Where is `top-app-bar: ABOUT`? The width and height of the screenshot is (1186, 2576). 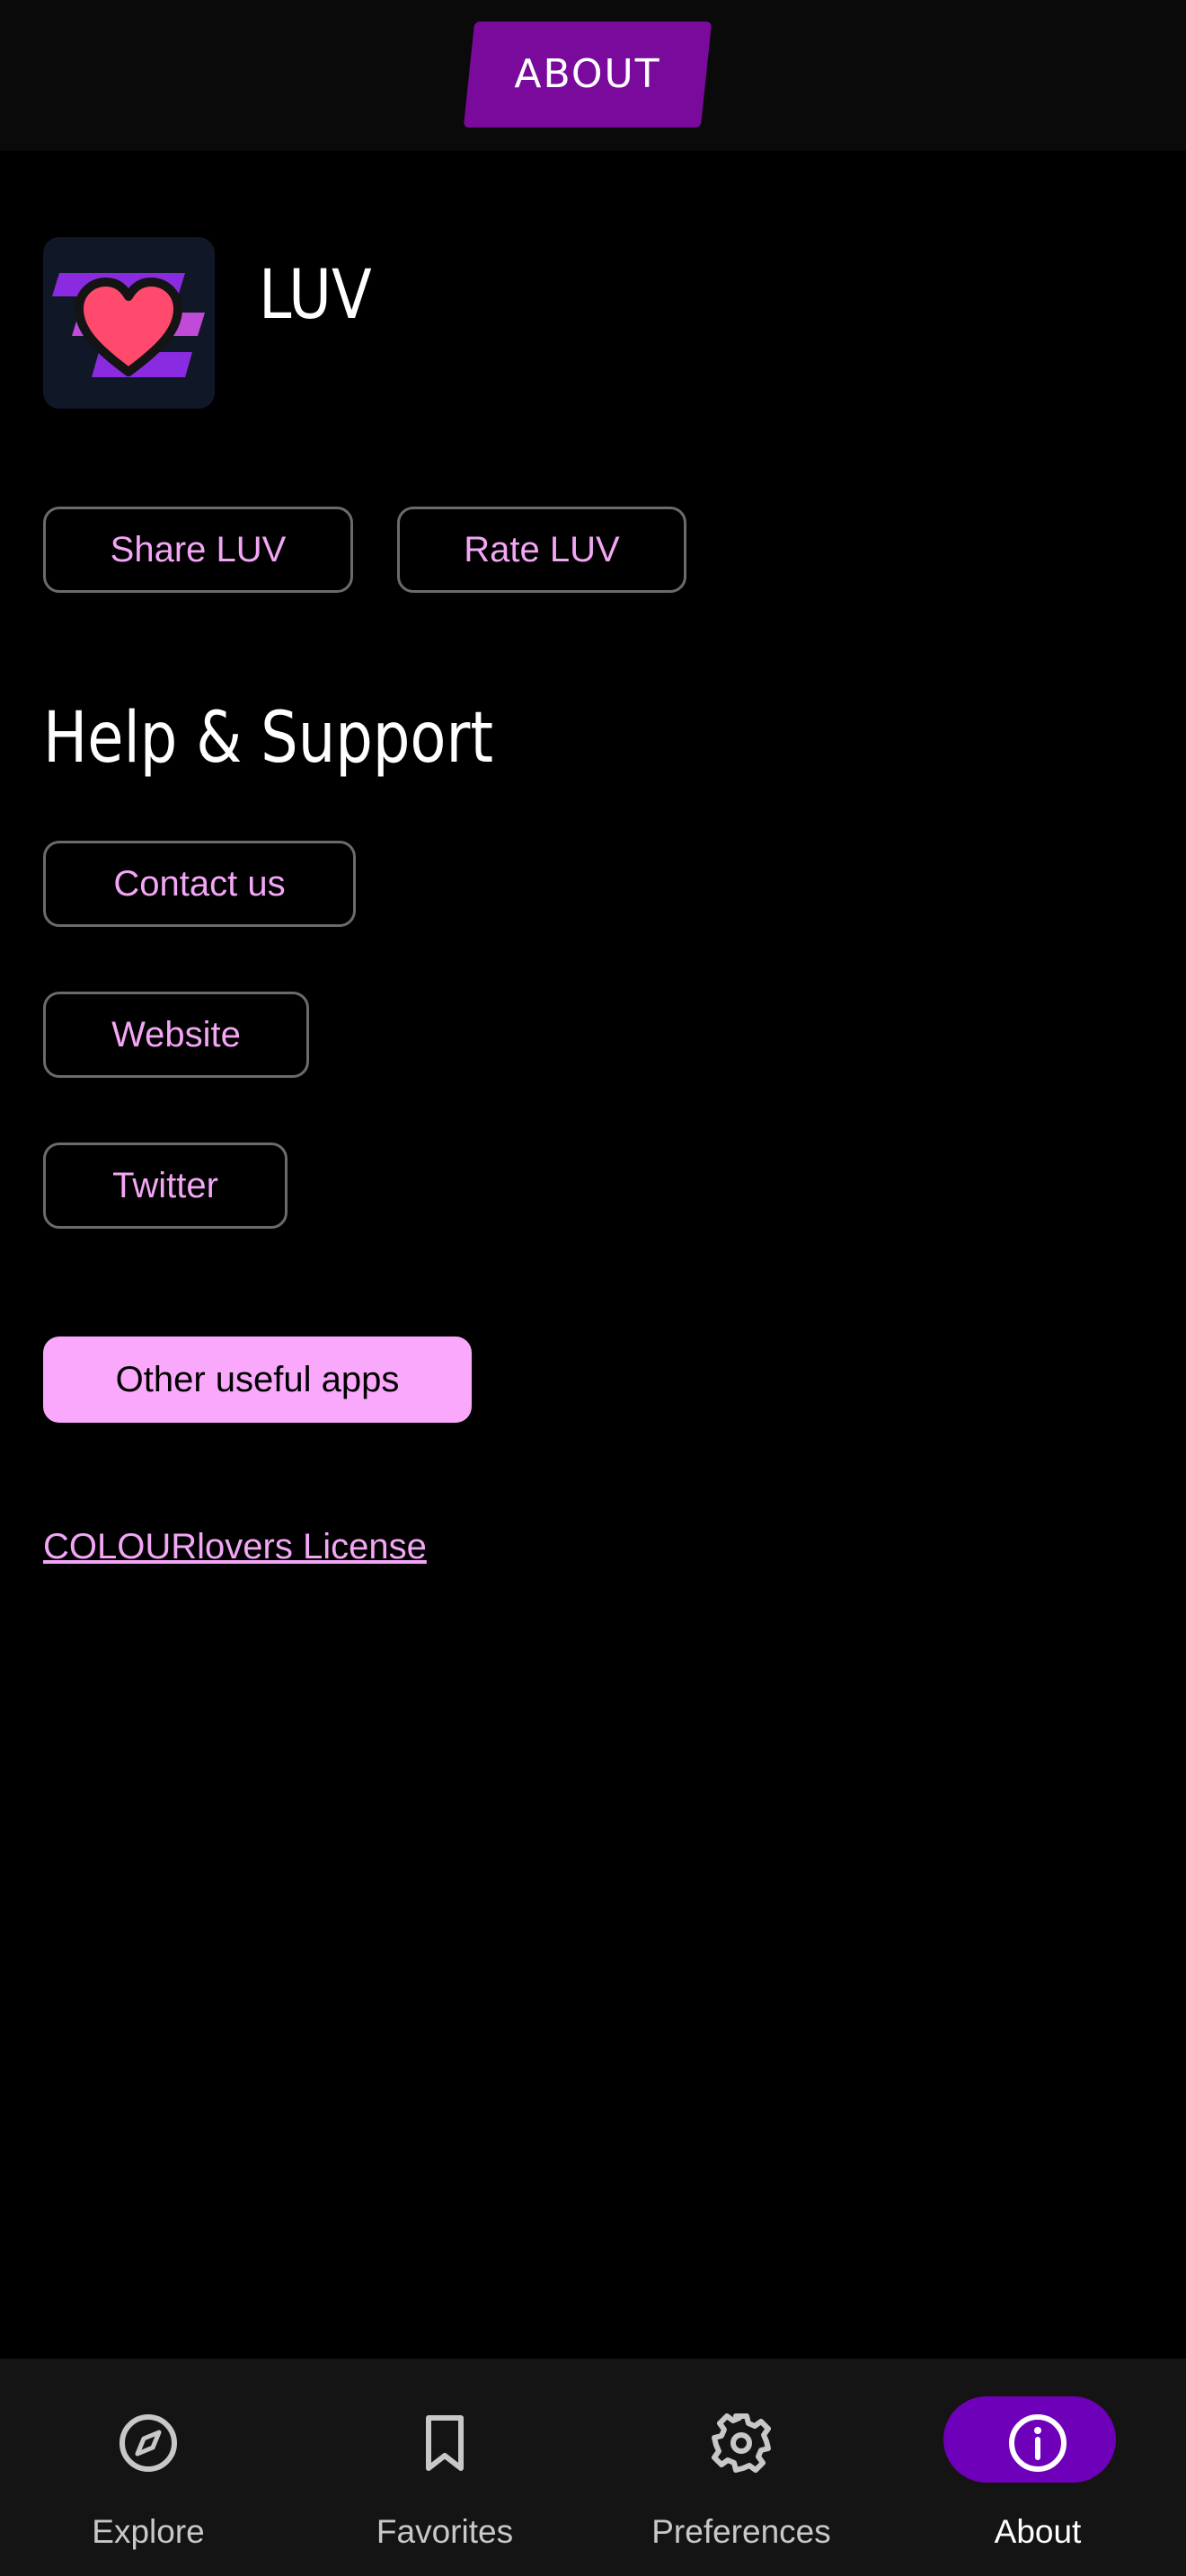 top-app-bar: ABOUT is located at coordinates (593, 75).